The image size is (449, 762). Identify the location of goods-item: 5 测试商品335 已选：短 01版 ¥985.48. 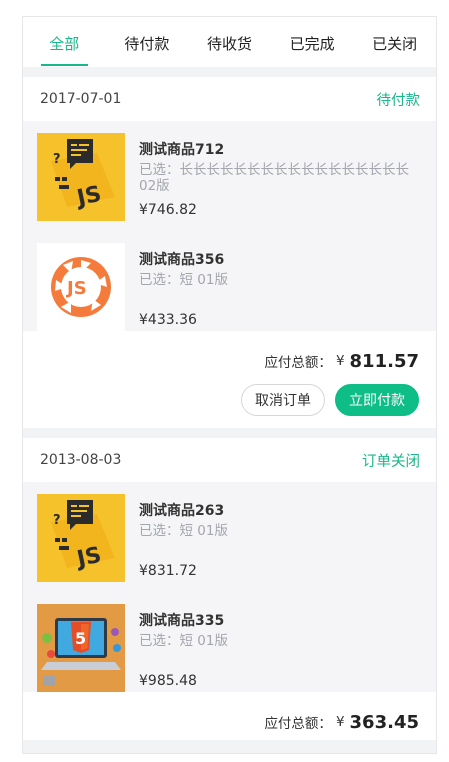
(236, 648).